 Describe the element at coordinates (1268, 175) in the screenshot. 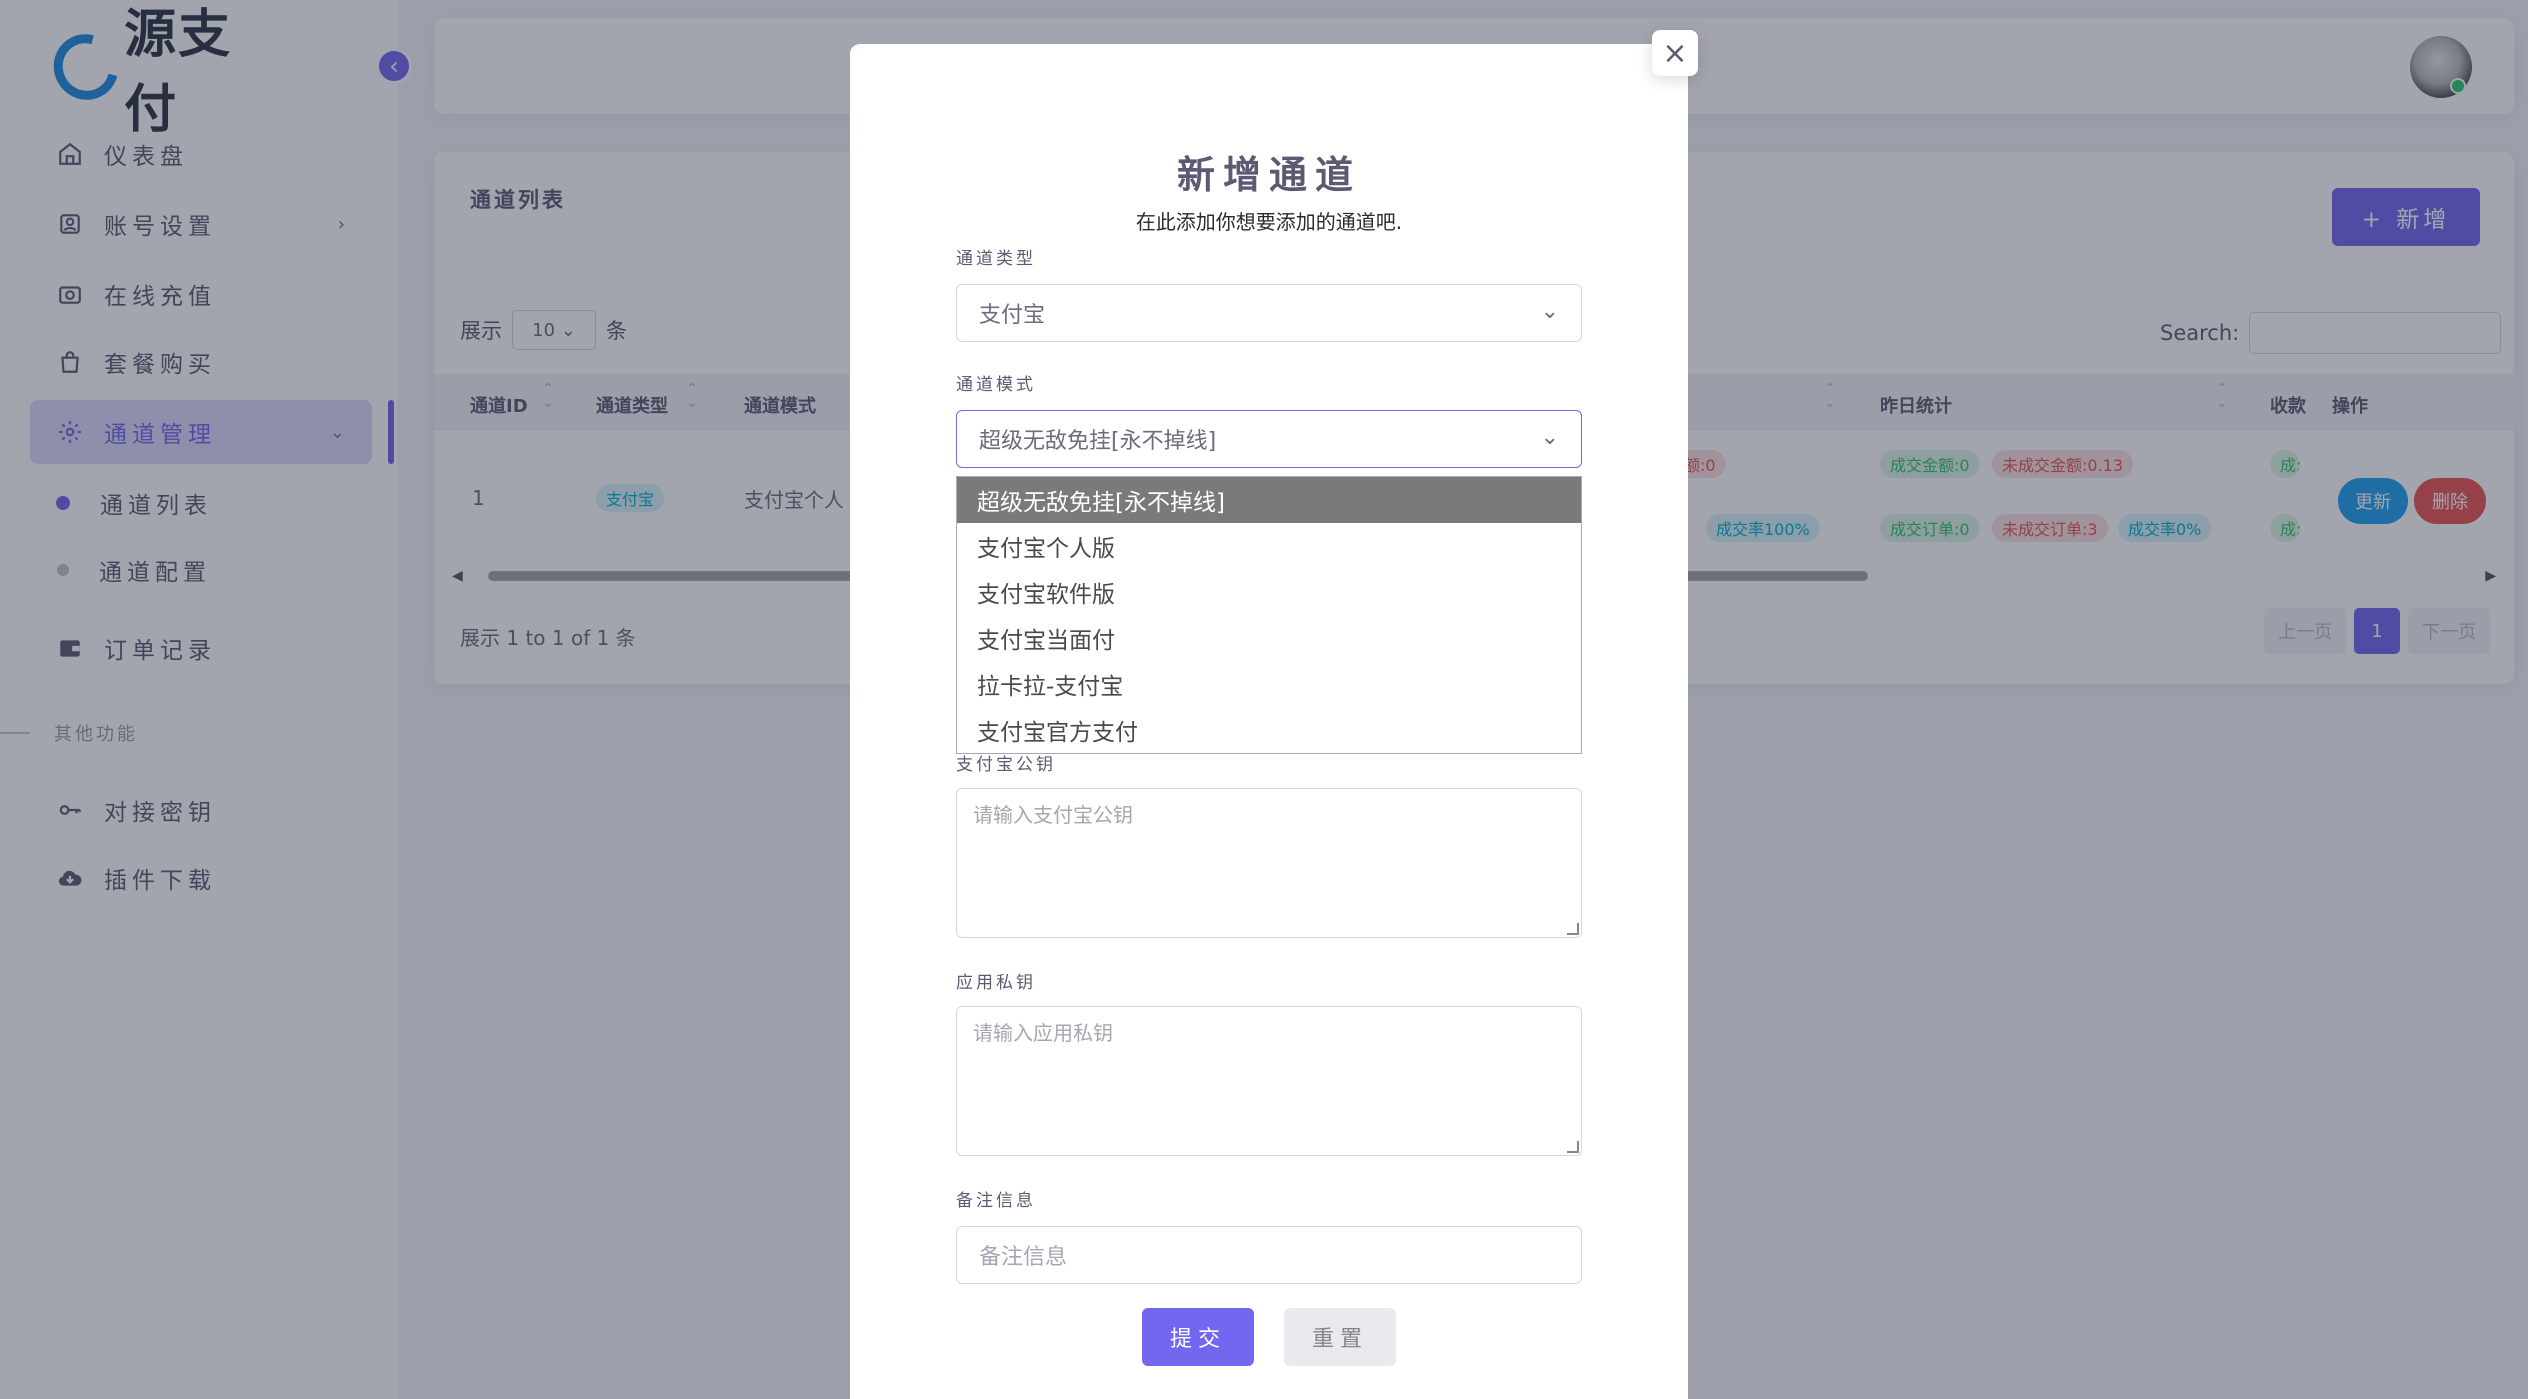

I see `modal-title: 新增通道` at that location.